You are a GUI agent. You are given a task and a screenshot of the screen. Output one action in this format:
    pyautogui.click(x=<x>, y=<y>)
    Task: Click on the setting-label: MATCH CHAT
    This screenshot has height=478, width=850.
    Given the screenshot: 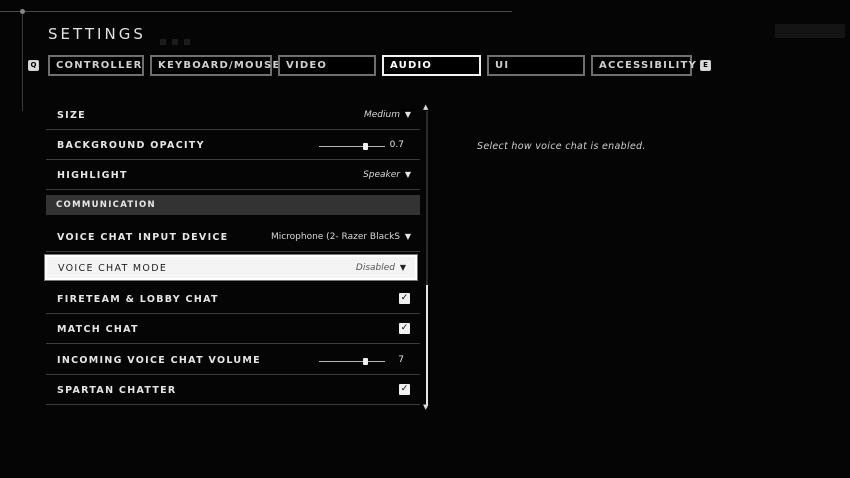 What is the action you would take?
    pyautogui.click(x=98, y=329)
    